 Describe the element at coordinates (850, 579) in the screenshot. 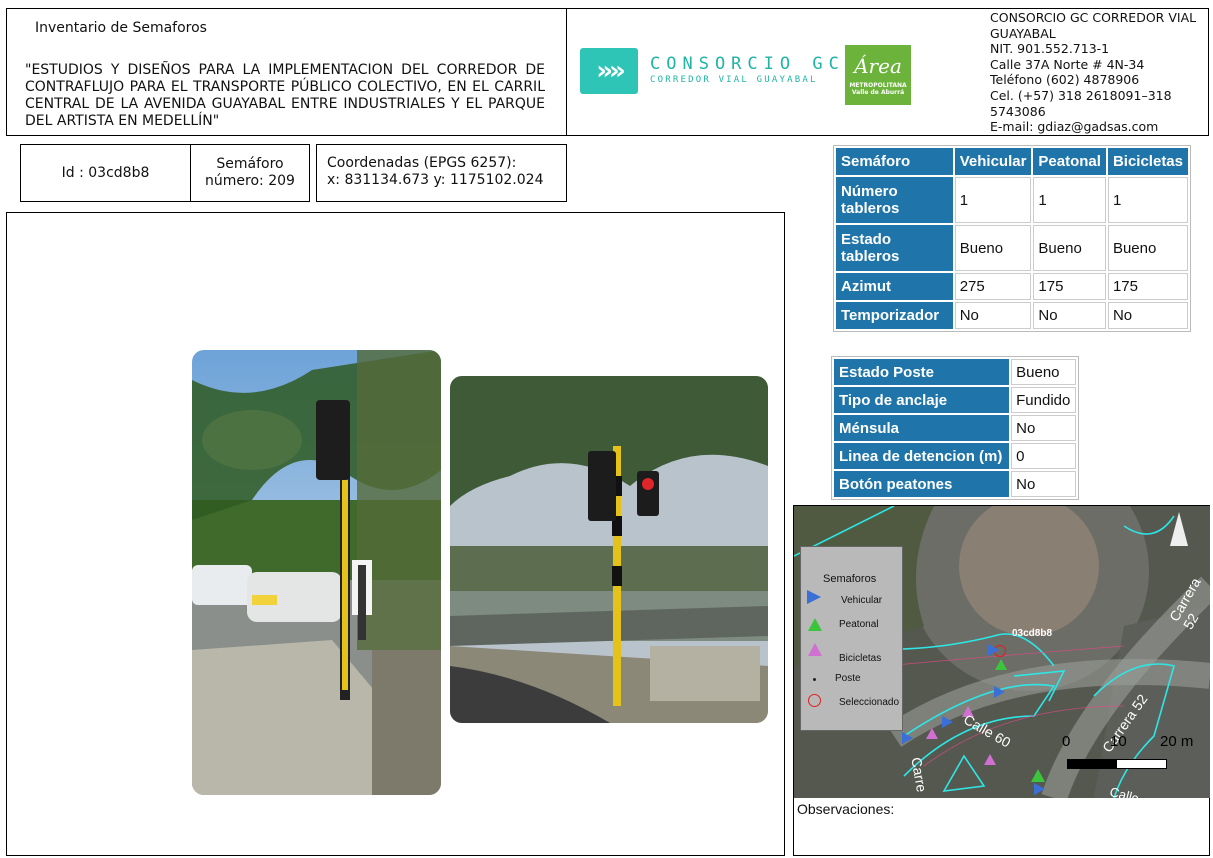

I see `legend-title: Semaforos` at that location.